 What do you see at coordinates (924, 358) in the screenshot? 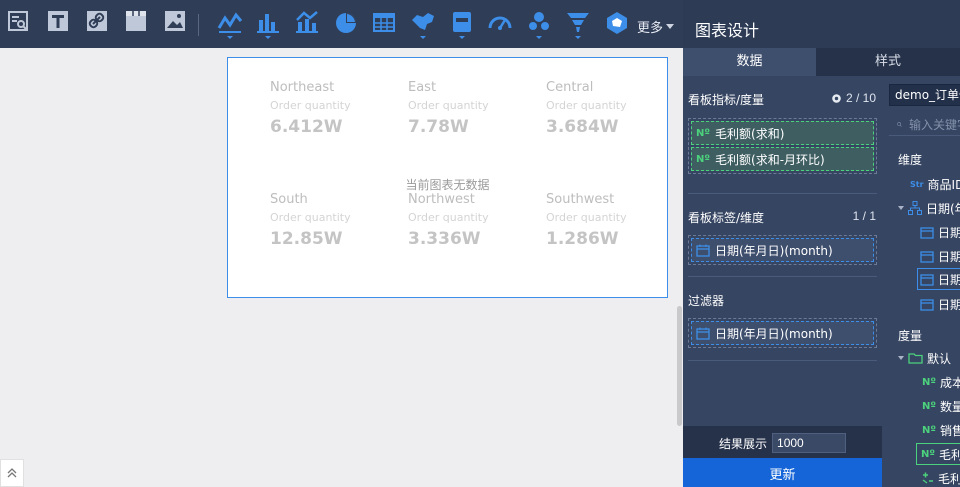
I see `measure-folder: 默认` at bounding box center [924, 358].